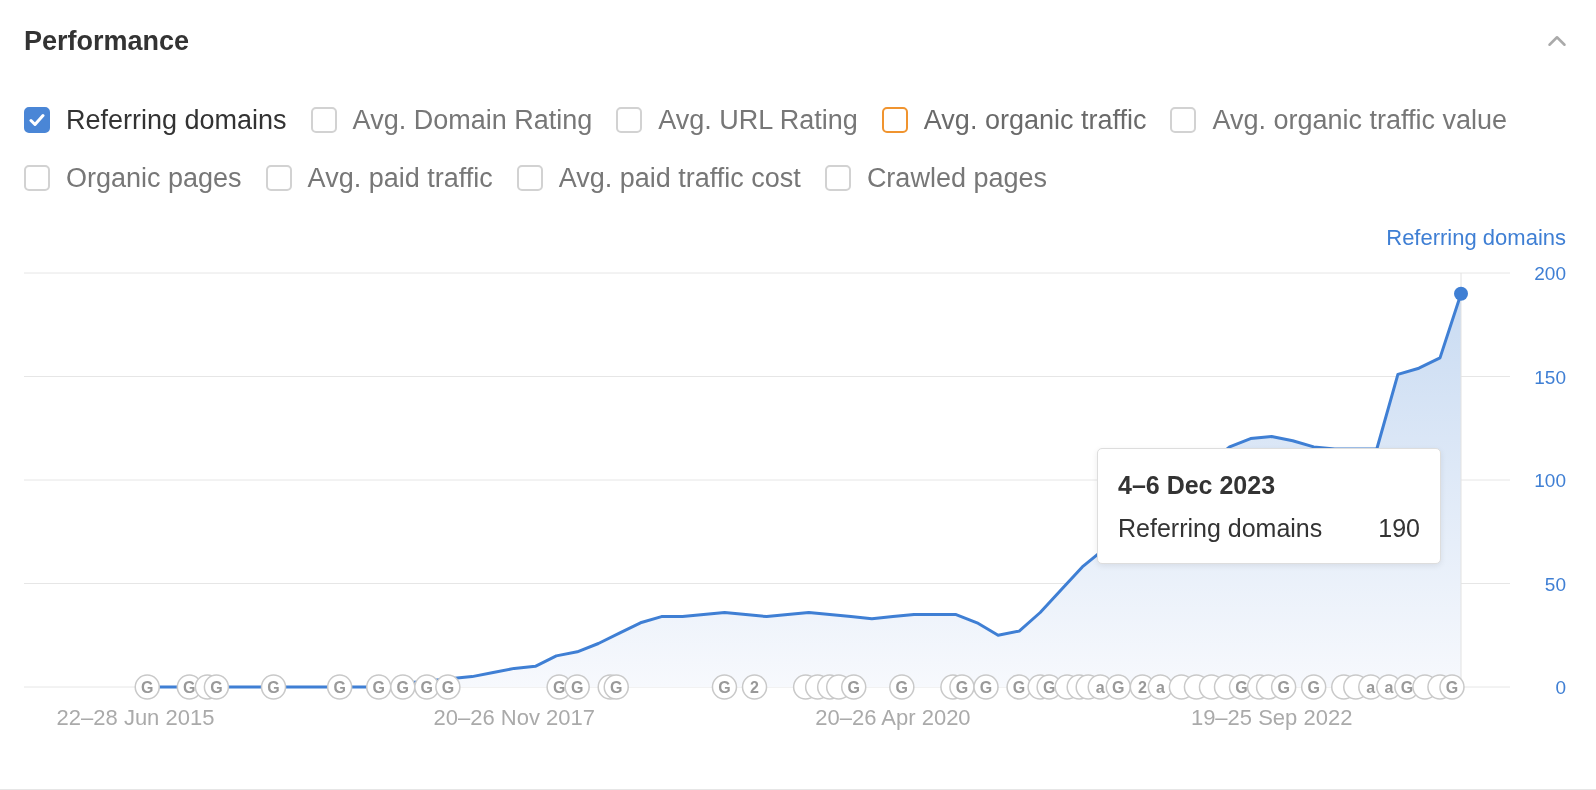 Image resolution: width=1596 pixels, height=790 pixels. I want to click on tooltip-label: Referring domains, so click(1220, 528).